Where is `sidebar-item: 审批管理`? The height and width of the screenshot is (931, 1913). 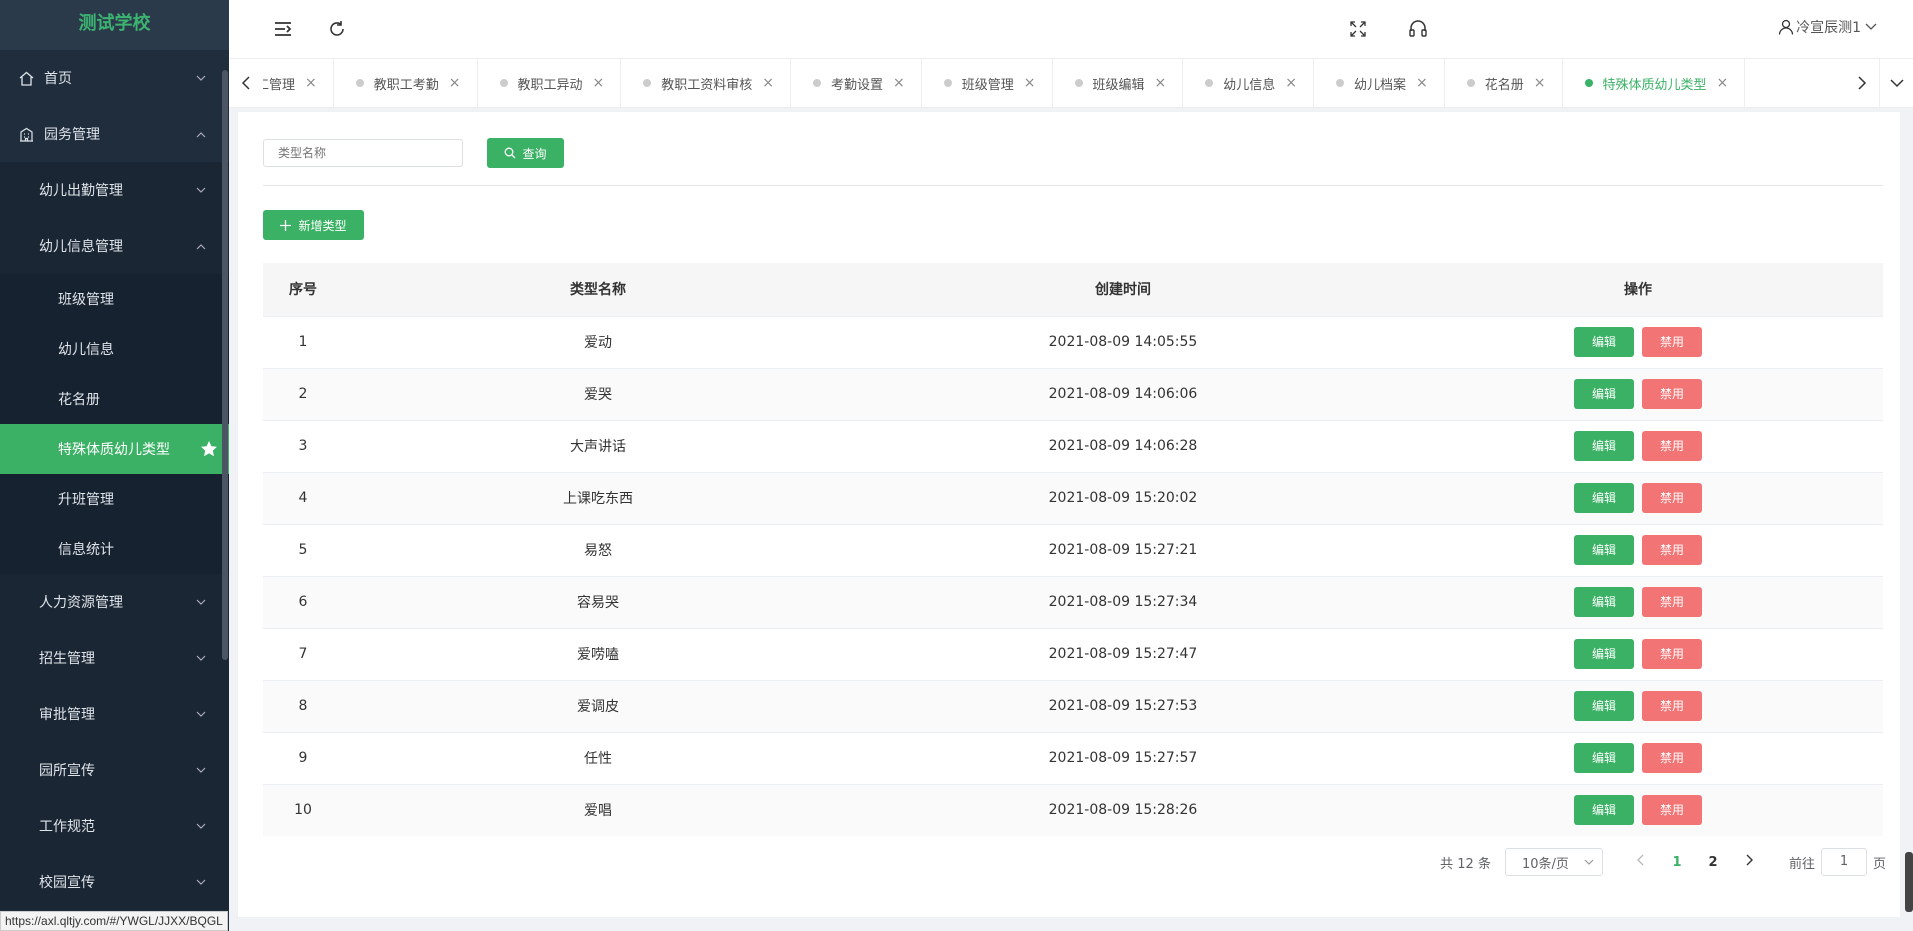
sidebar-item: 审批管理 is located at coordinates (114, 714).